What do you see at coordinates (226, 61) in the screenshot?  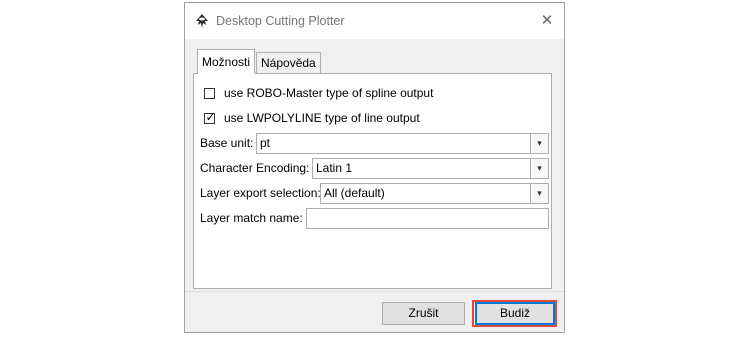 I see `tab-moznosti: Možnosti` at bounding box center [226, 61].